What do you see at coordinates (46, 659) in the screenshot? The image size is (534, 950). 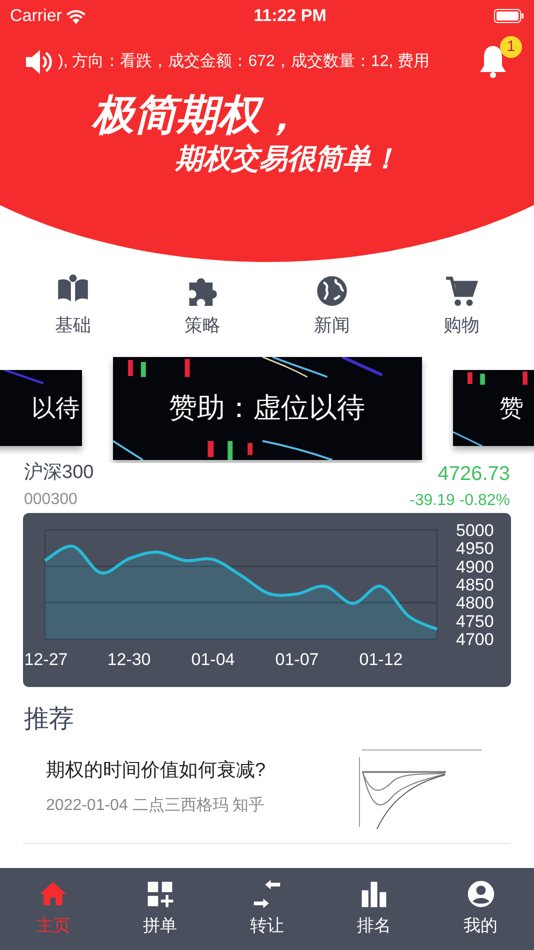 I see `x-axis-label: 12-27` at bounding box center [46, 659].